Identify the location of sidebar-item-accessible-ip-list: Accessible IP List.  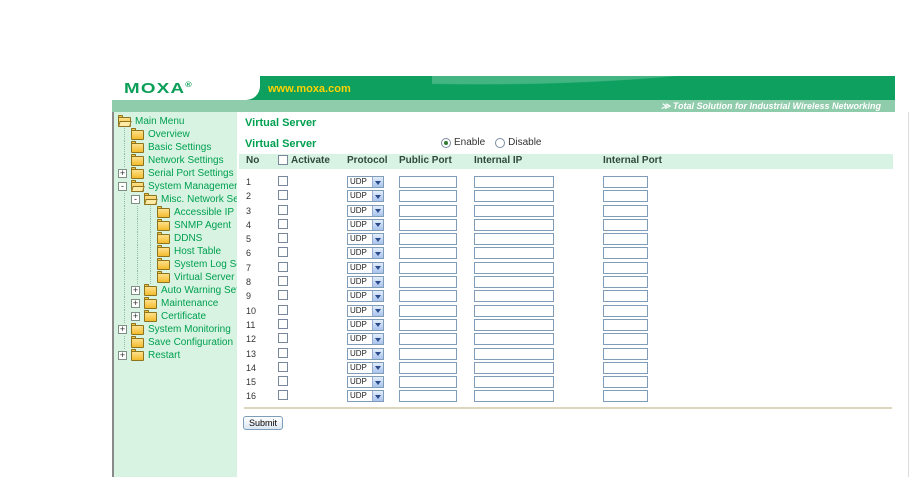
(175, 212).